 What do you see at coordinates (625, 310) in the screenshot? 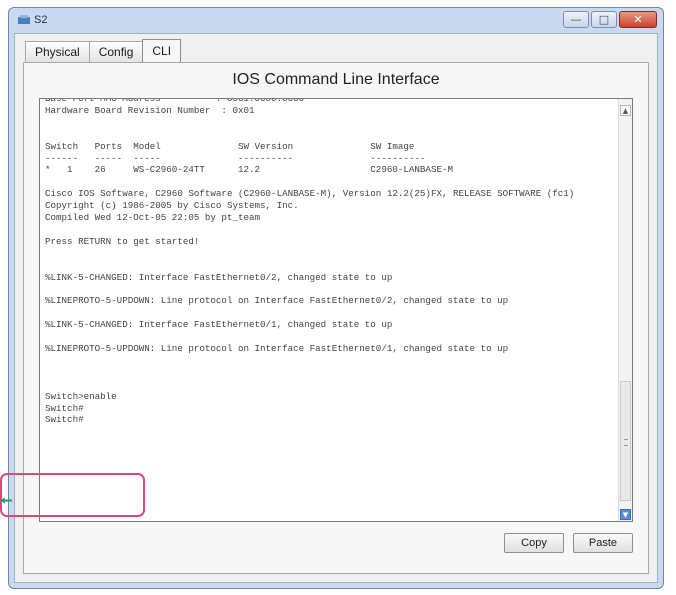
I see `console-scrollbar: ▲ ▼` at bounding box center [625, 310].